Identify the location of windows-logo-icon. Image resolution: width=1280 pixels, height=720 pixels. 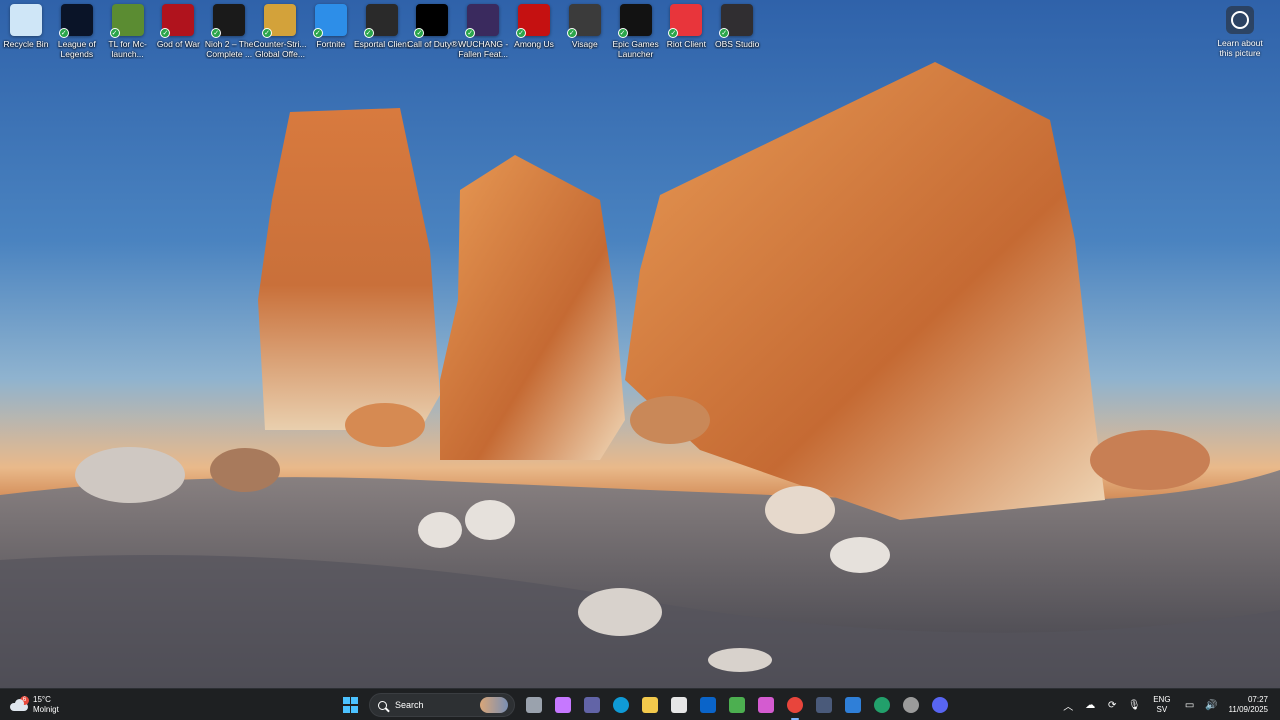
(350, 705).